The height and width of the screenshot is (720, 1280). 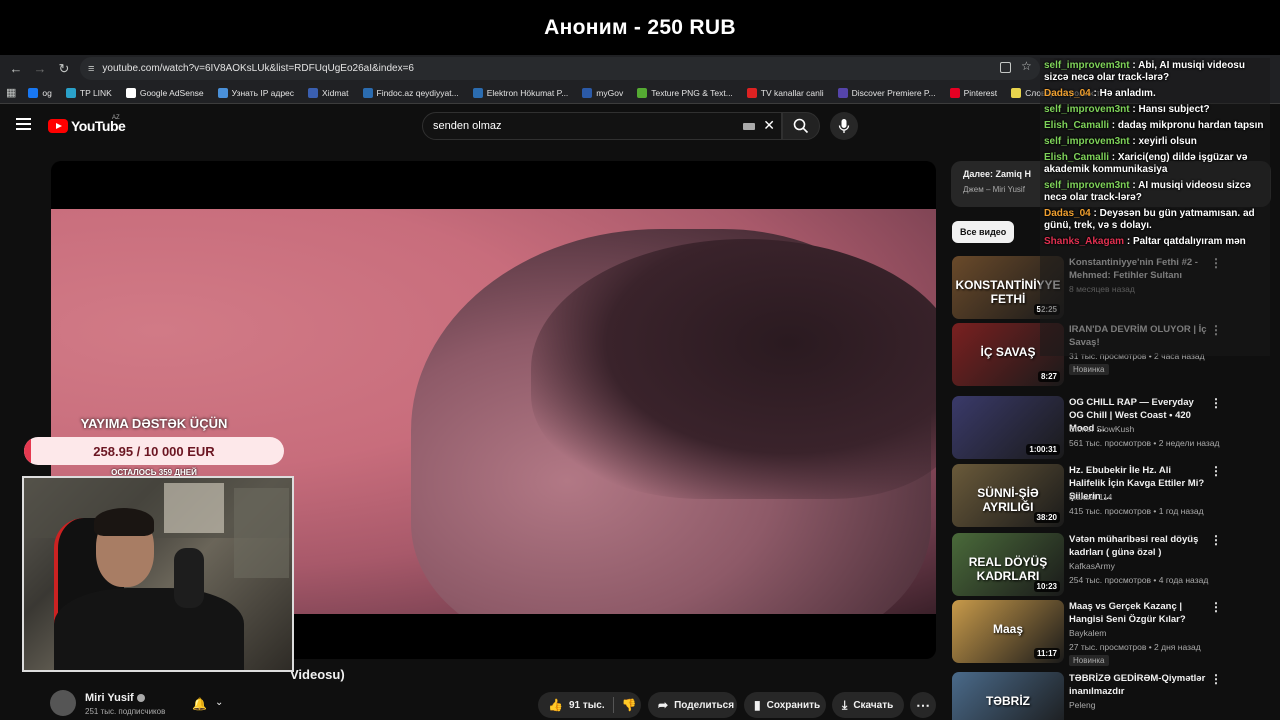 I want to click on chat-username: Elish_Camalli, so click(x=1077, y=157).